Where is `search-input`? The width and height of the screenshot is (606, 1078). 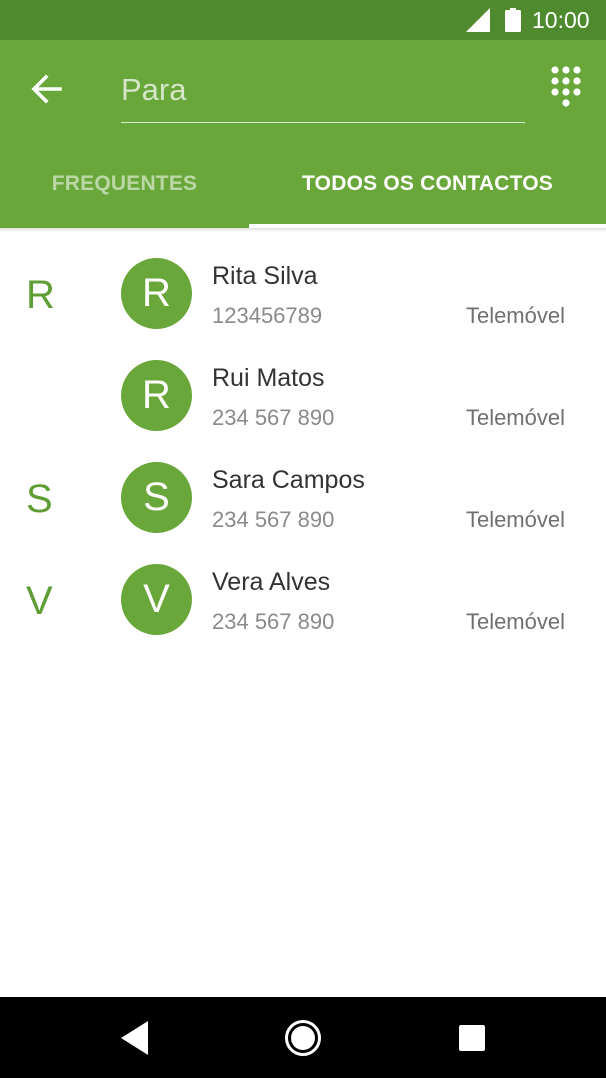
search-input is located at coordinates (323, 90).